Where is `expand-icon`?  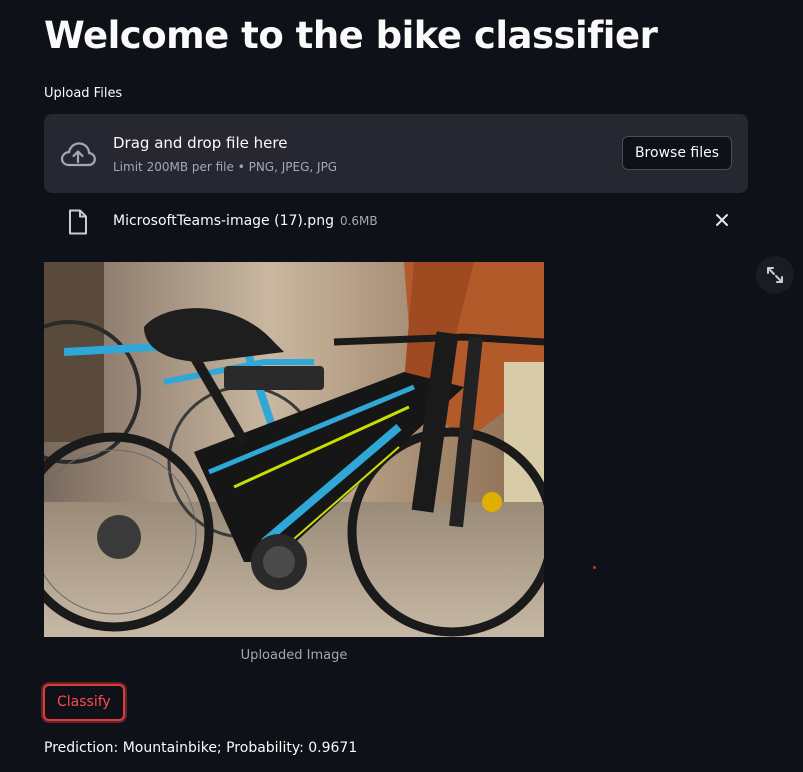
expand-icon is located at coordinates (775, 275).